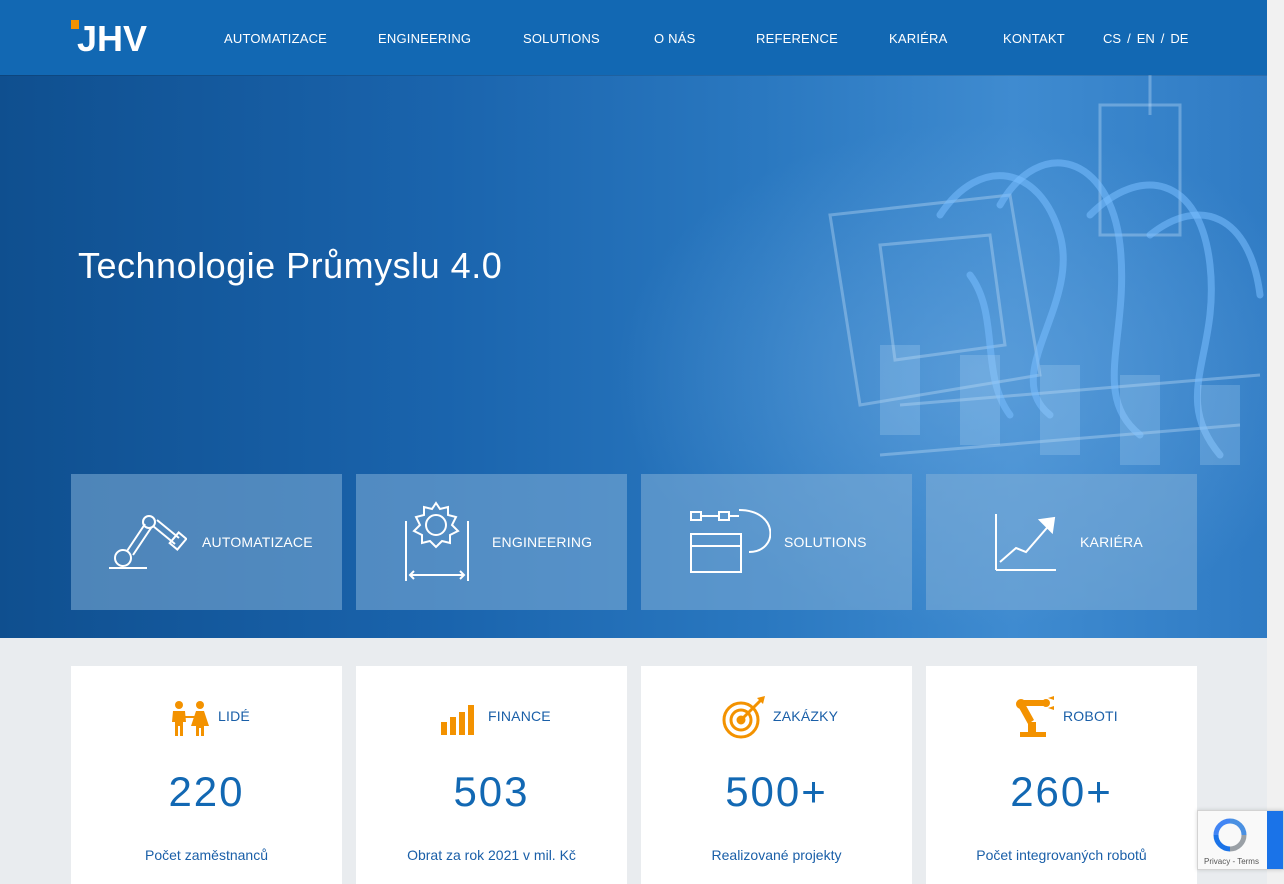 The image size is (1284, 884). I want to click on tile-label: AUTOMATIZACE, so click(257, 542).